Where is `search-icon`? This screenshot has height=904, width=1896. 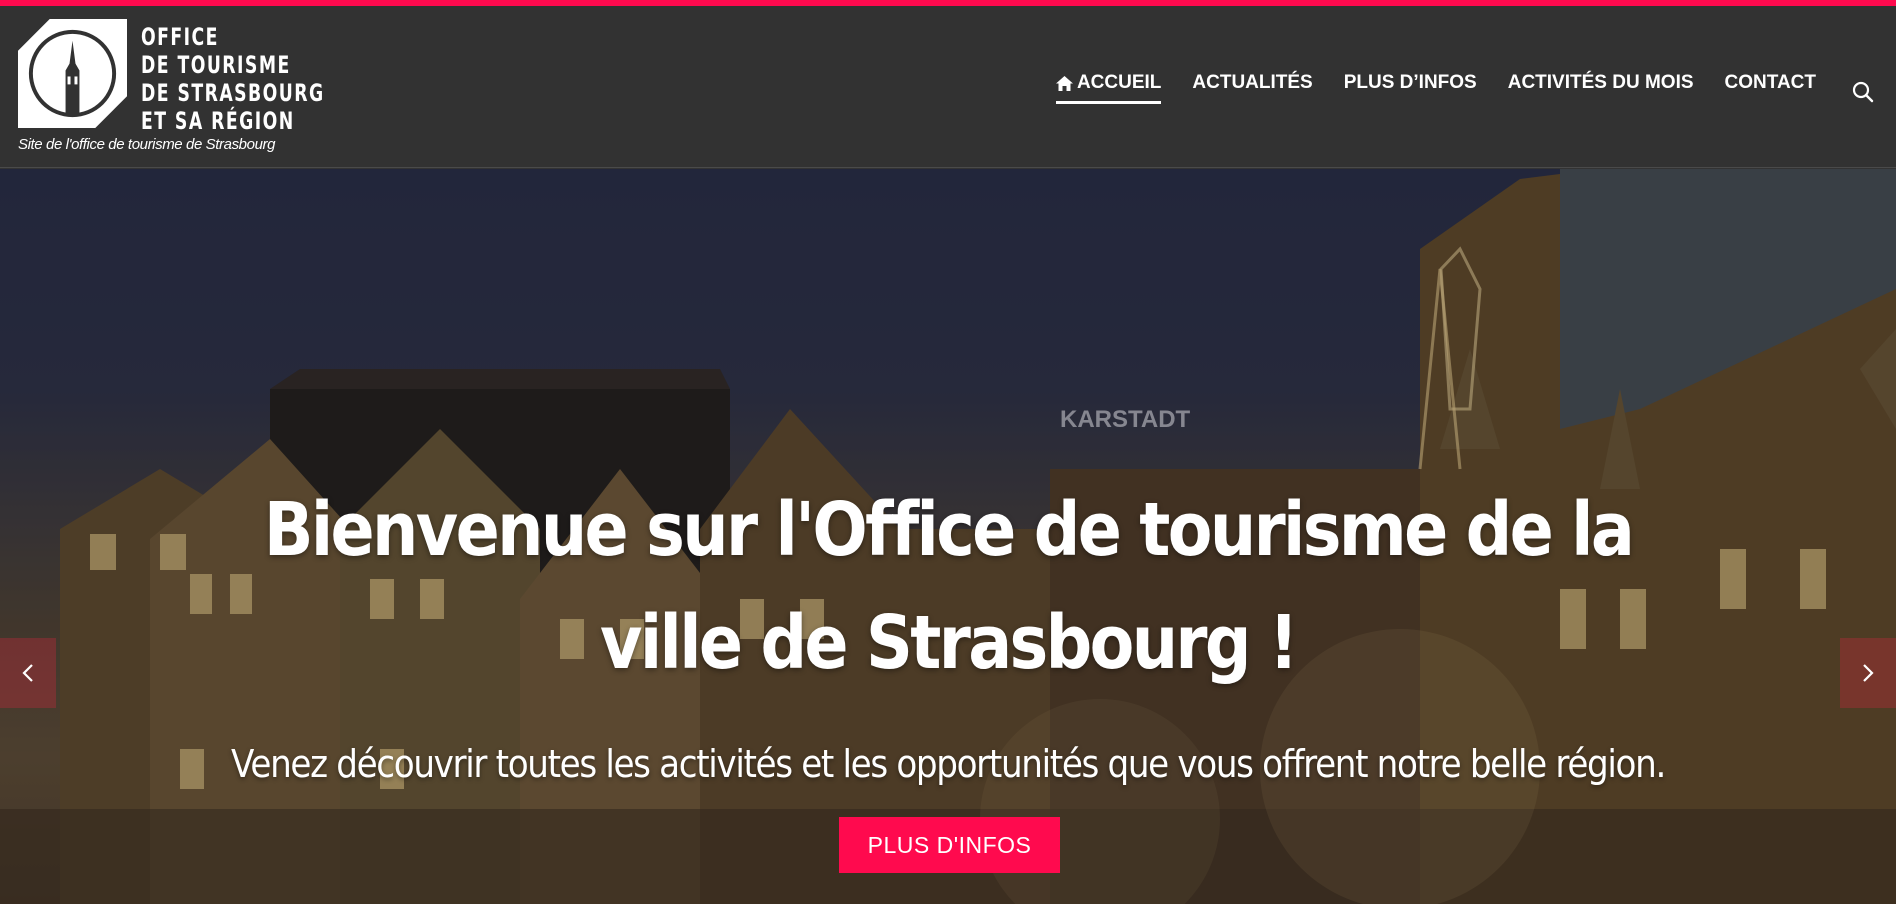 search-icon is located at coordinates (1863, 92).